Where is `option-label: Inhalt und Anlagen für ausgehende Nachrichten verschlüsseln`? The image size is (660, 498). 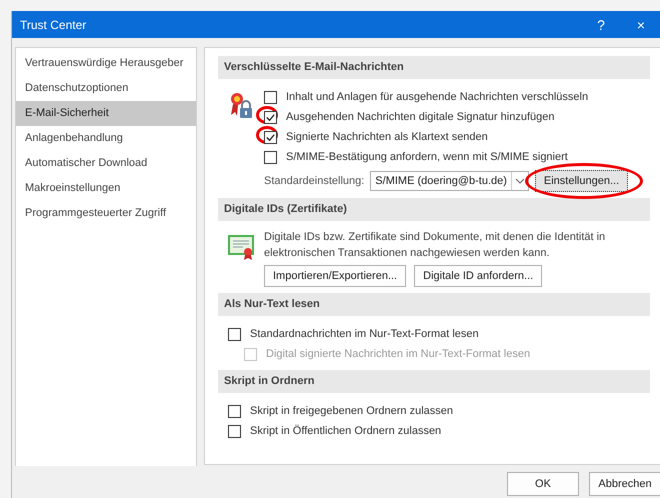 option-label: Inhalt und Anlagen für ausgehende Nachrichten verschlüsseln is located at coordinates (436, 97).